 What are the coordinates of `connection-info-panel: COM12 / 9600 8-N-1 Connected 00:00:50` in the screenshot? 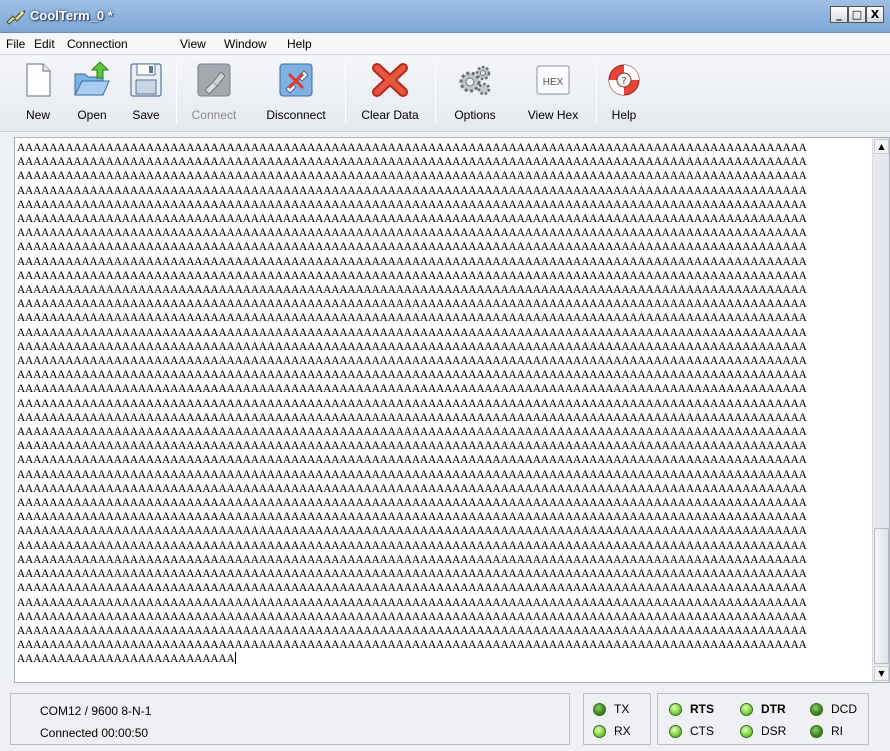 It's located at (290, 719).